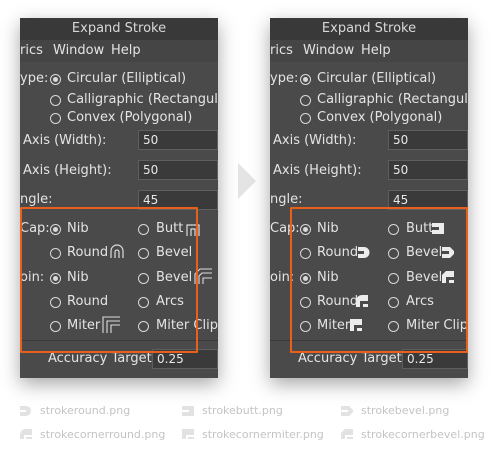 Image resolution: width=500 pixels, height=458 pixels. I want to click on arrow-right-icon, so click(247, 181).